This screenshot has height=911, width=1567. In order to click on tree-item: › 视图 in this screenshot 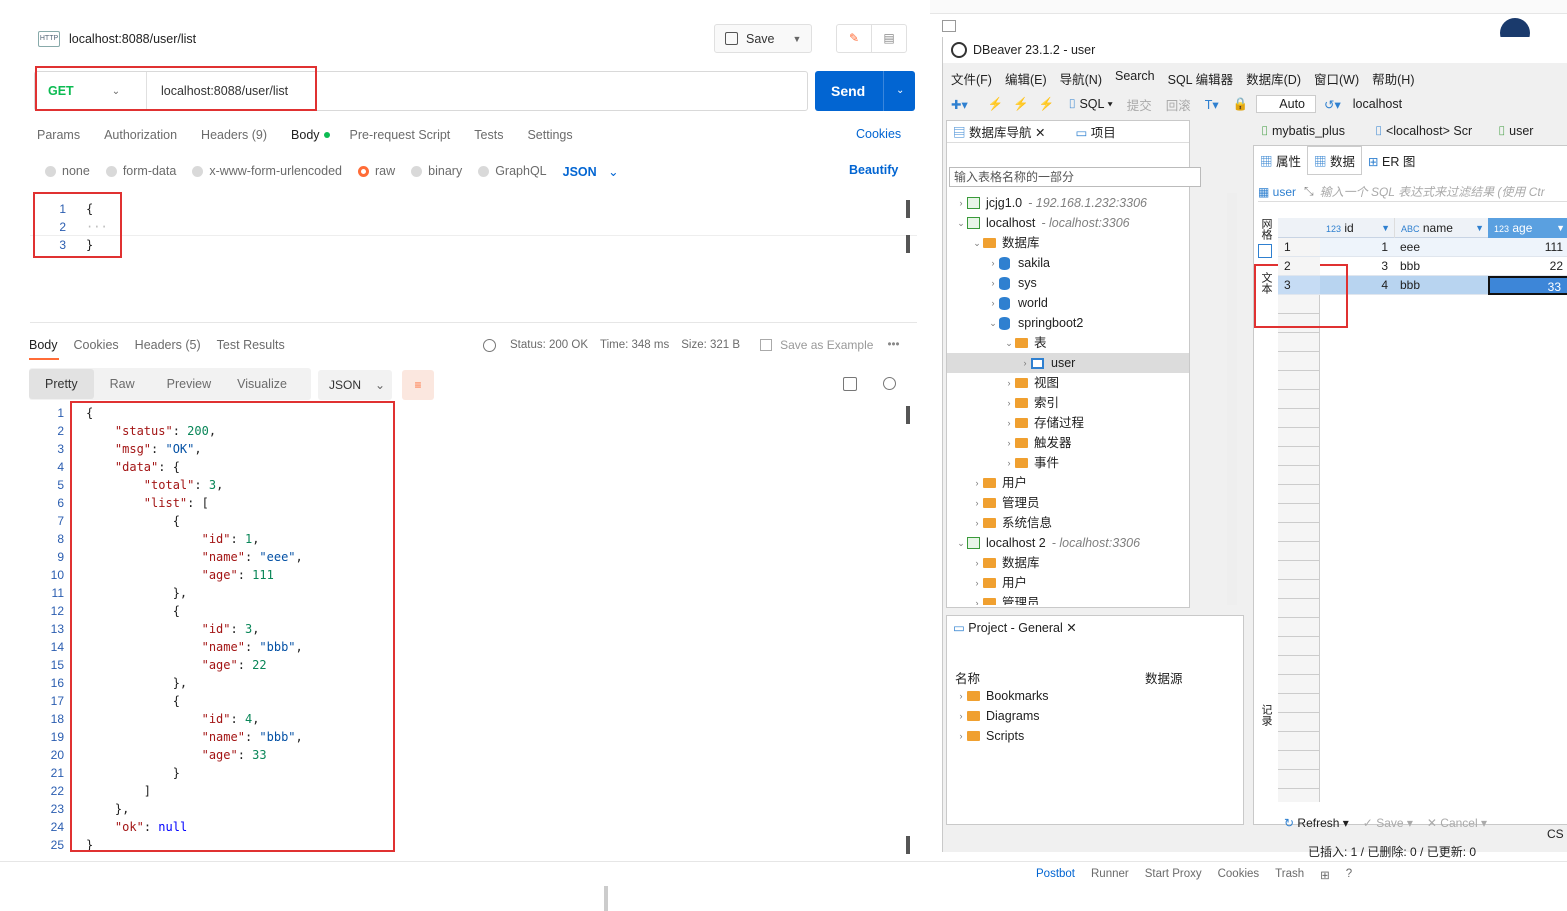, I will do `click(1068, 383)`.